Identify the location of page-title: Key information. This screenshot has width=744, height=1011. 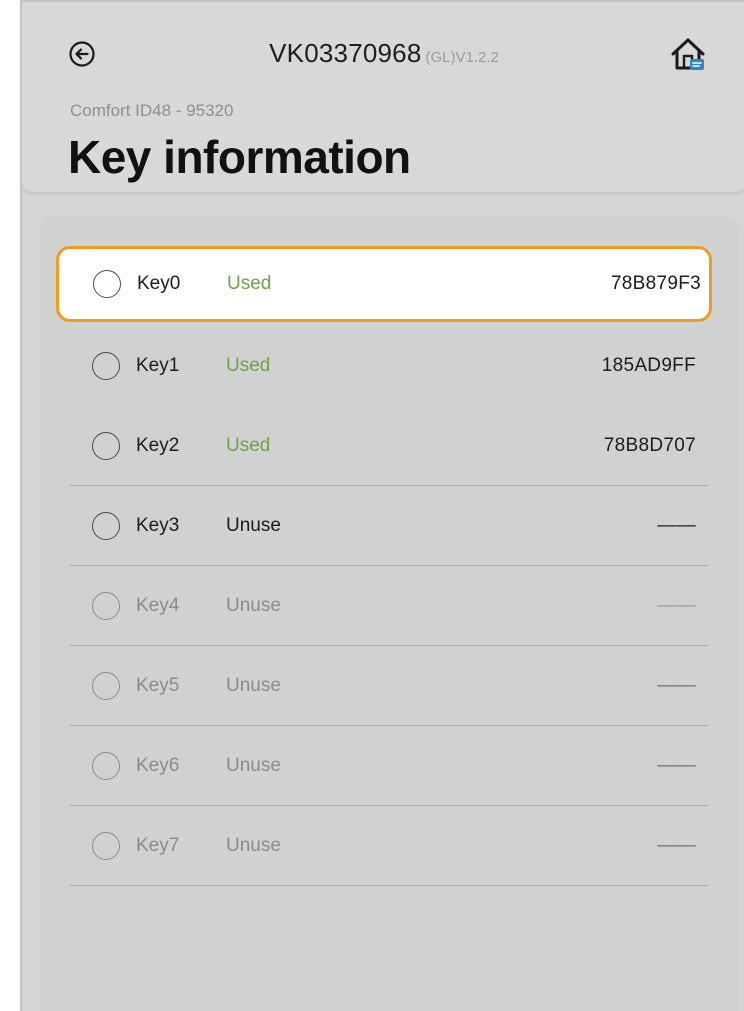
(239, 157).